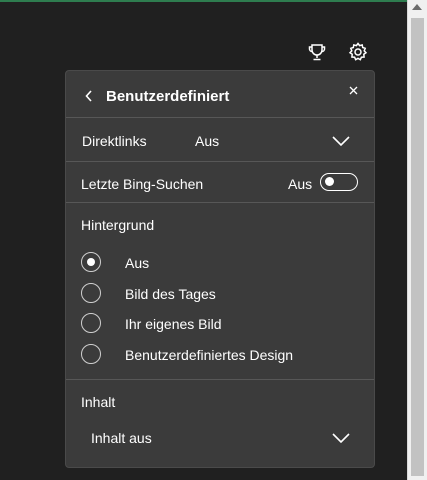 The image size is (427, 480). I want to click on background-option-custom-design: Benutzerdefiniertes Design, so click(187, 354).